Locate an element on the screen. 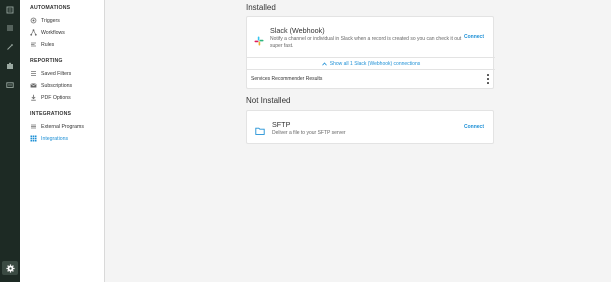  sidebar-item-pdf-options: PDF Options is located at coordinates (50, 97).